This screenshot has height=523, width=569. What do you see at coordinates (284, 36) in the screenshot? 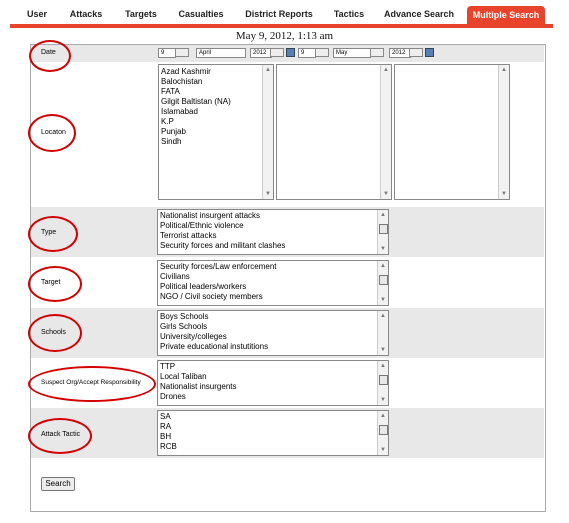
I see `page-date: May 9, 2012, 1:13 am` at bounding box center [284, 36].